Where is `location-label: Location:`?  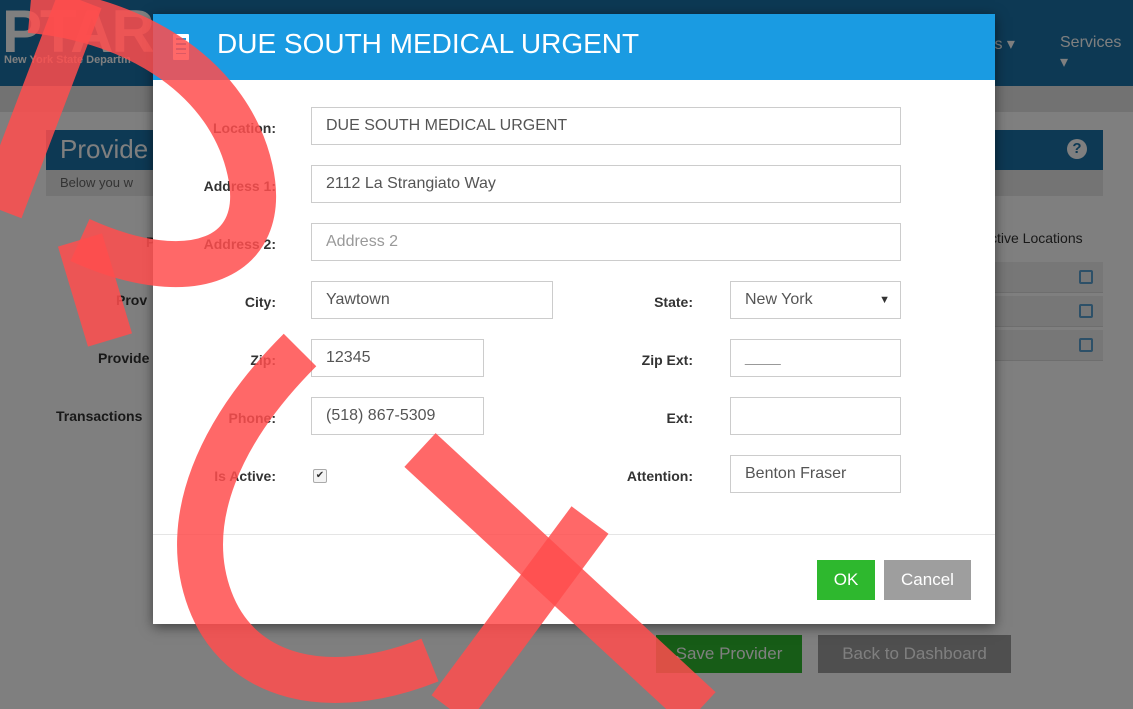 location-label: Location: is located at coordinates (244, 128).